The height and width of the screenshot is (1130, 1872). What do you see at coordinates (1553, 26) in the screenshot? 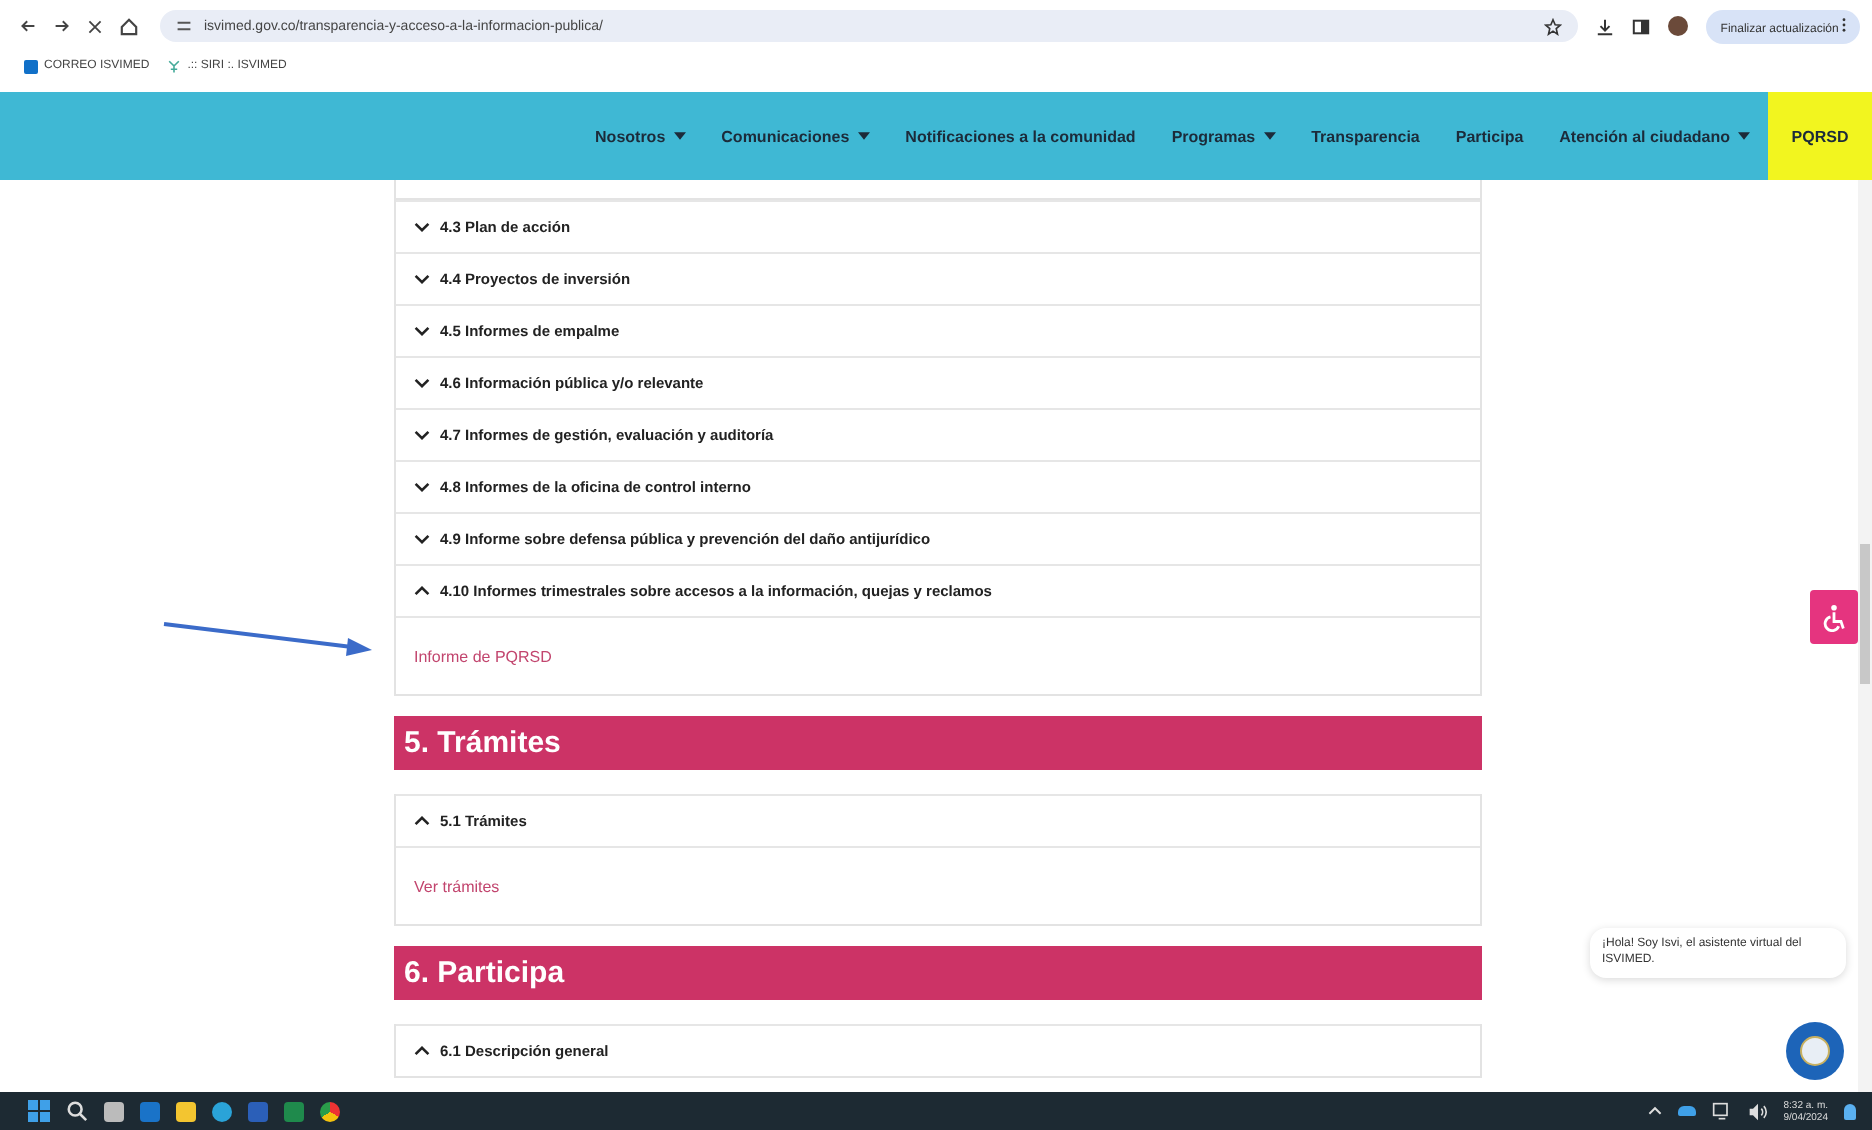
I see `star-icon` at bounding box center [1553, 26].